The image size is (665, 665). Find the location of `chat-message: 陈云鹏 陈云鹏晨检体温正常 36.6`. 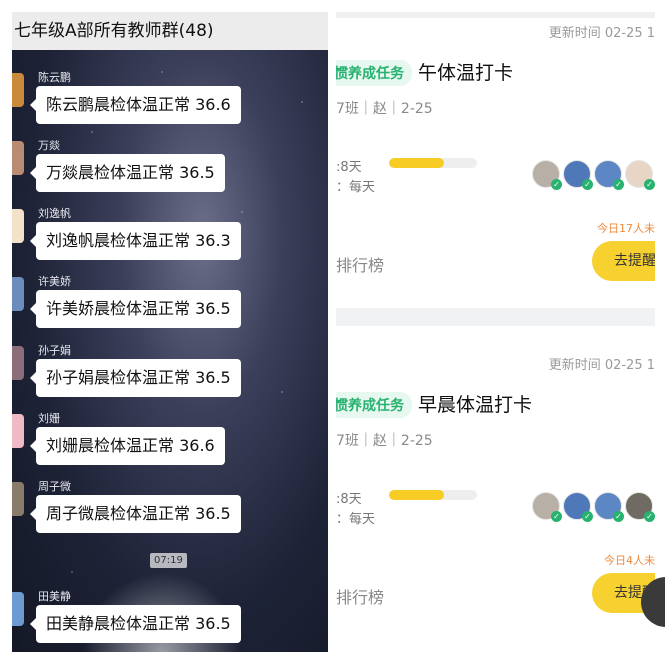

chat-message: 陈云鹏 陈云鹏晨检体温正常 36.6 is located at coordinates (170, 101).